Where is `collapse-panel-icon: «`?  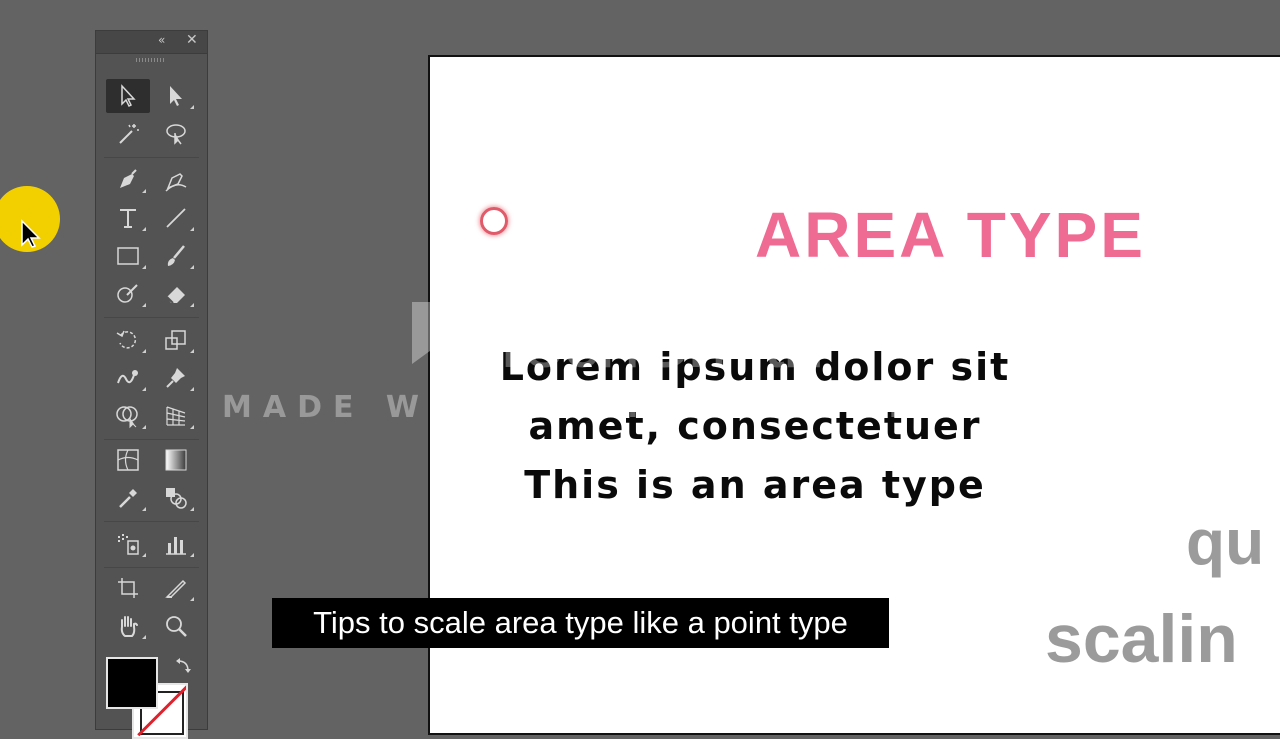 collapse-panel-icon: « is located at coordinates (161, 40).